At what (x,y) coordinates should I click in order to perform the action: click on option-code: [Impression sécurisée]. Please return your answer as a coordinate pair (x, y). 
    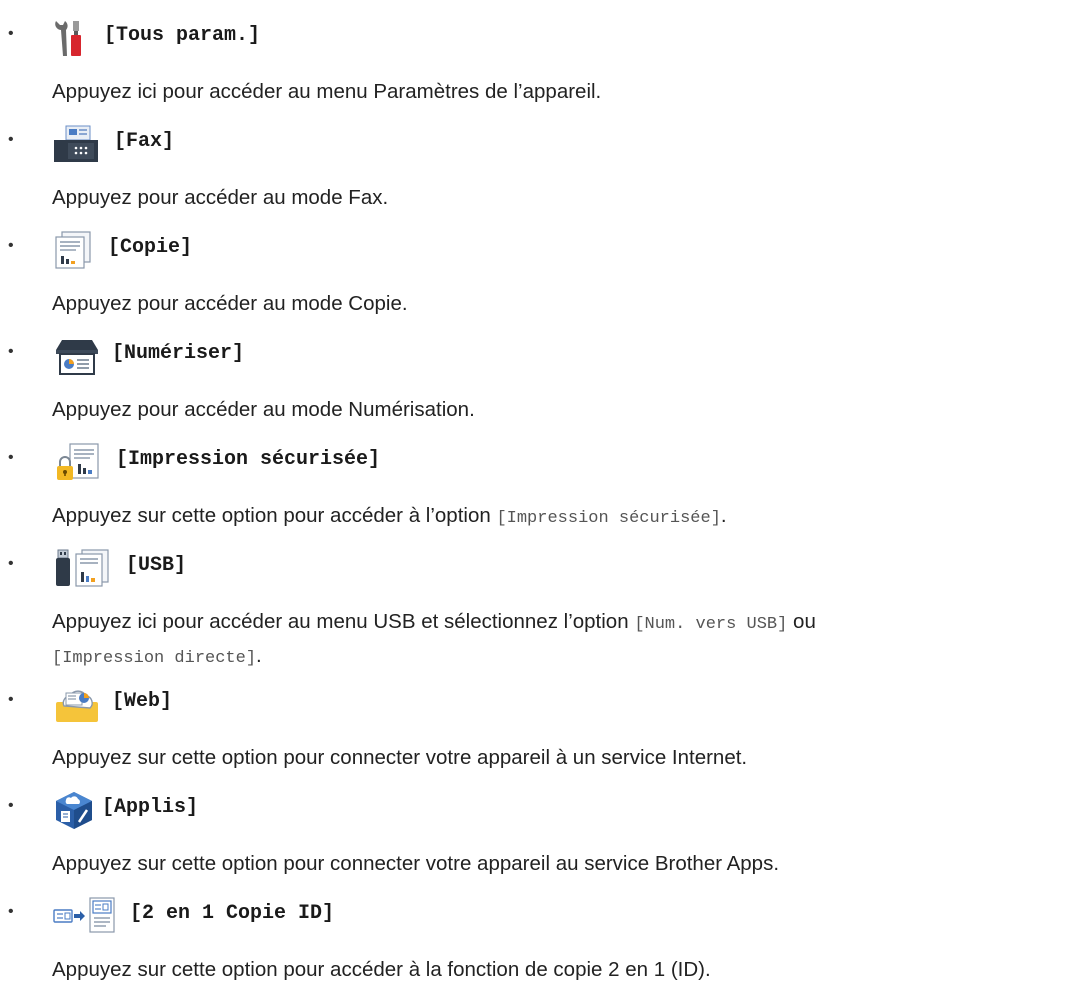
    Looking at the image, I should click on (608, 518).